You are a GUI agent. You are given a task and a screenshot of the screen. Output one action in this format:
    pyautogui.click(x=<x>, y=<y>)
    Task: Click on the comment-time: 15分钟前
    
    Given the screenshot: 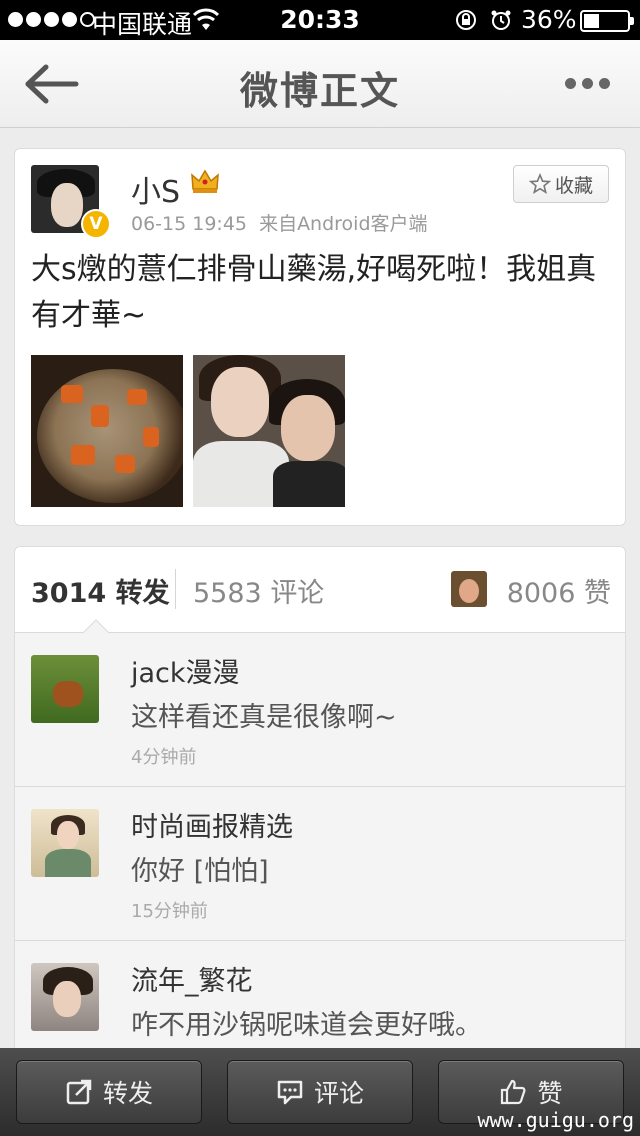 What is the action you would take?
    pyautogui.click(x=169, y=911)
    